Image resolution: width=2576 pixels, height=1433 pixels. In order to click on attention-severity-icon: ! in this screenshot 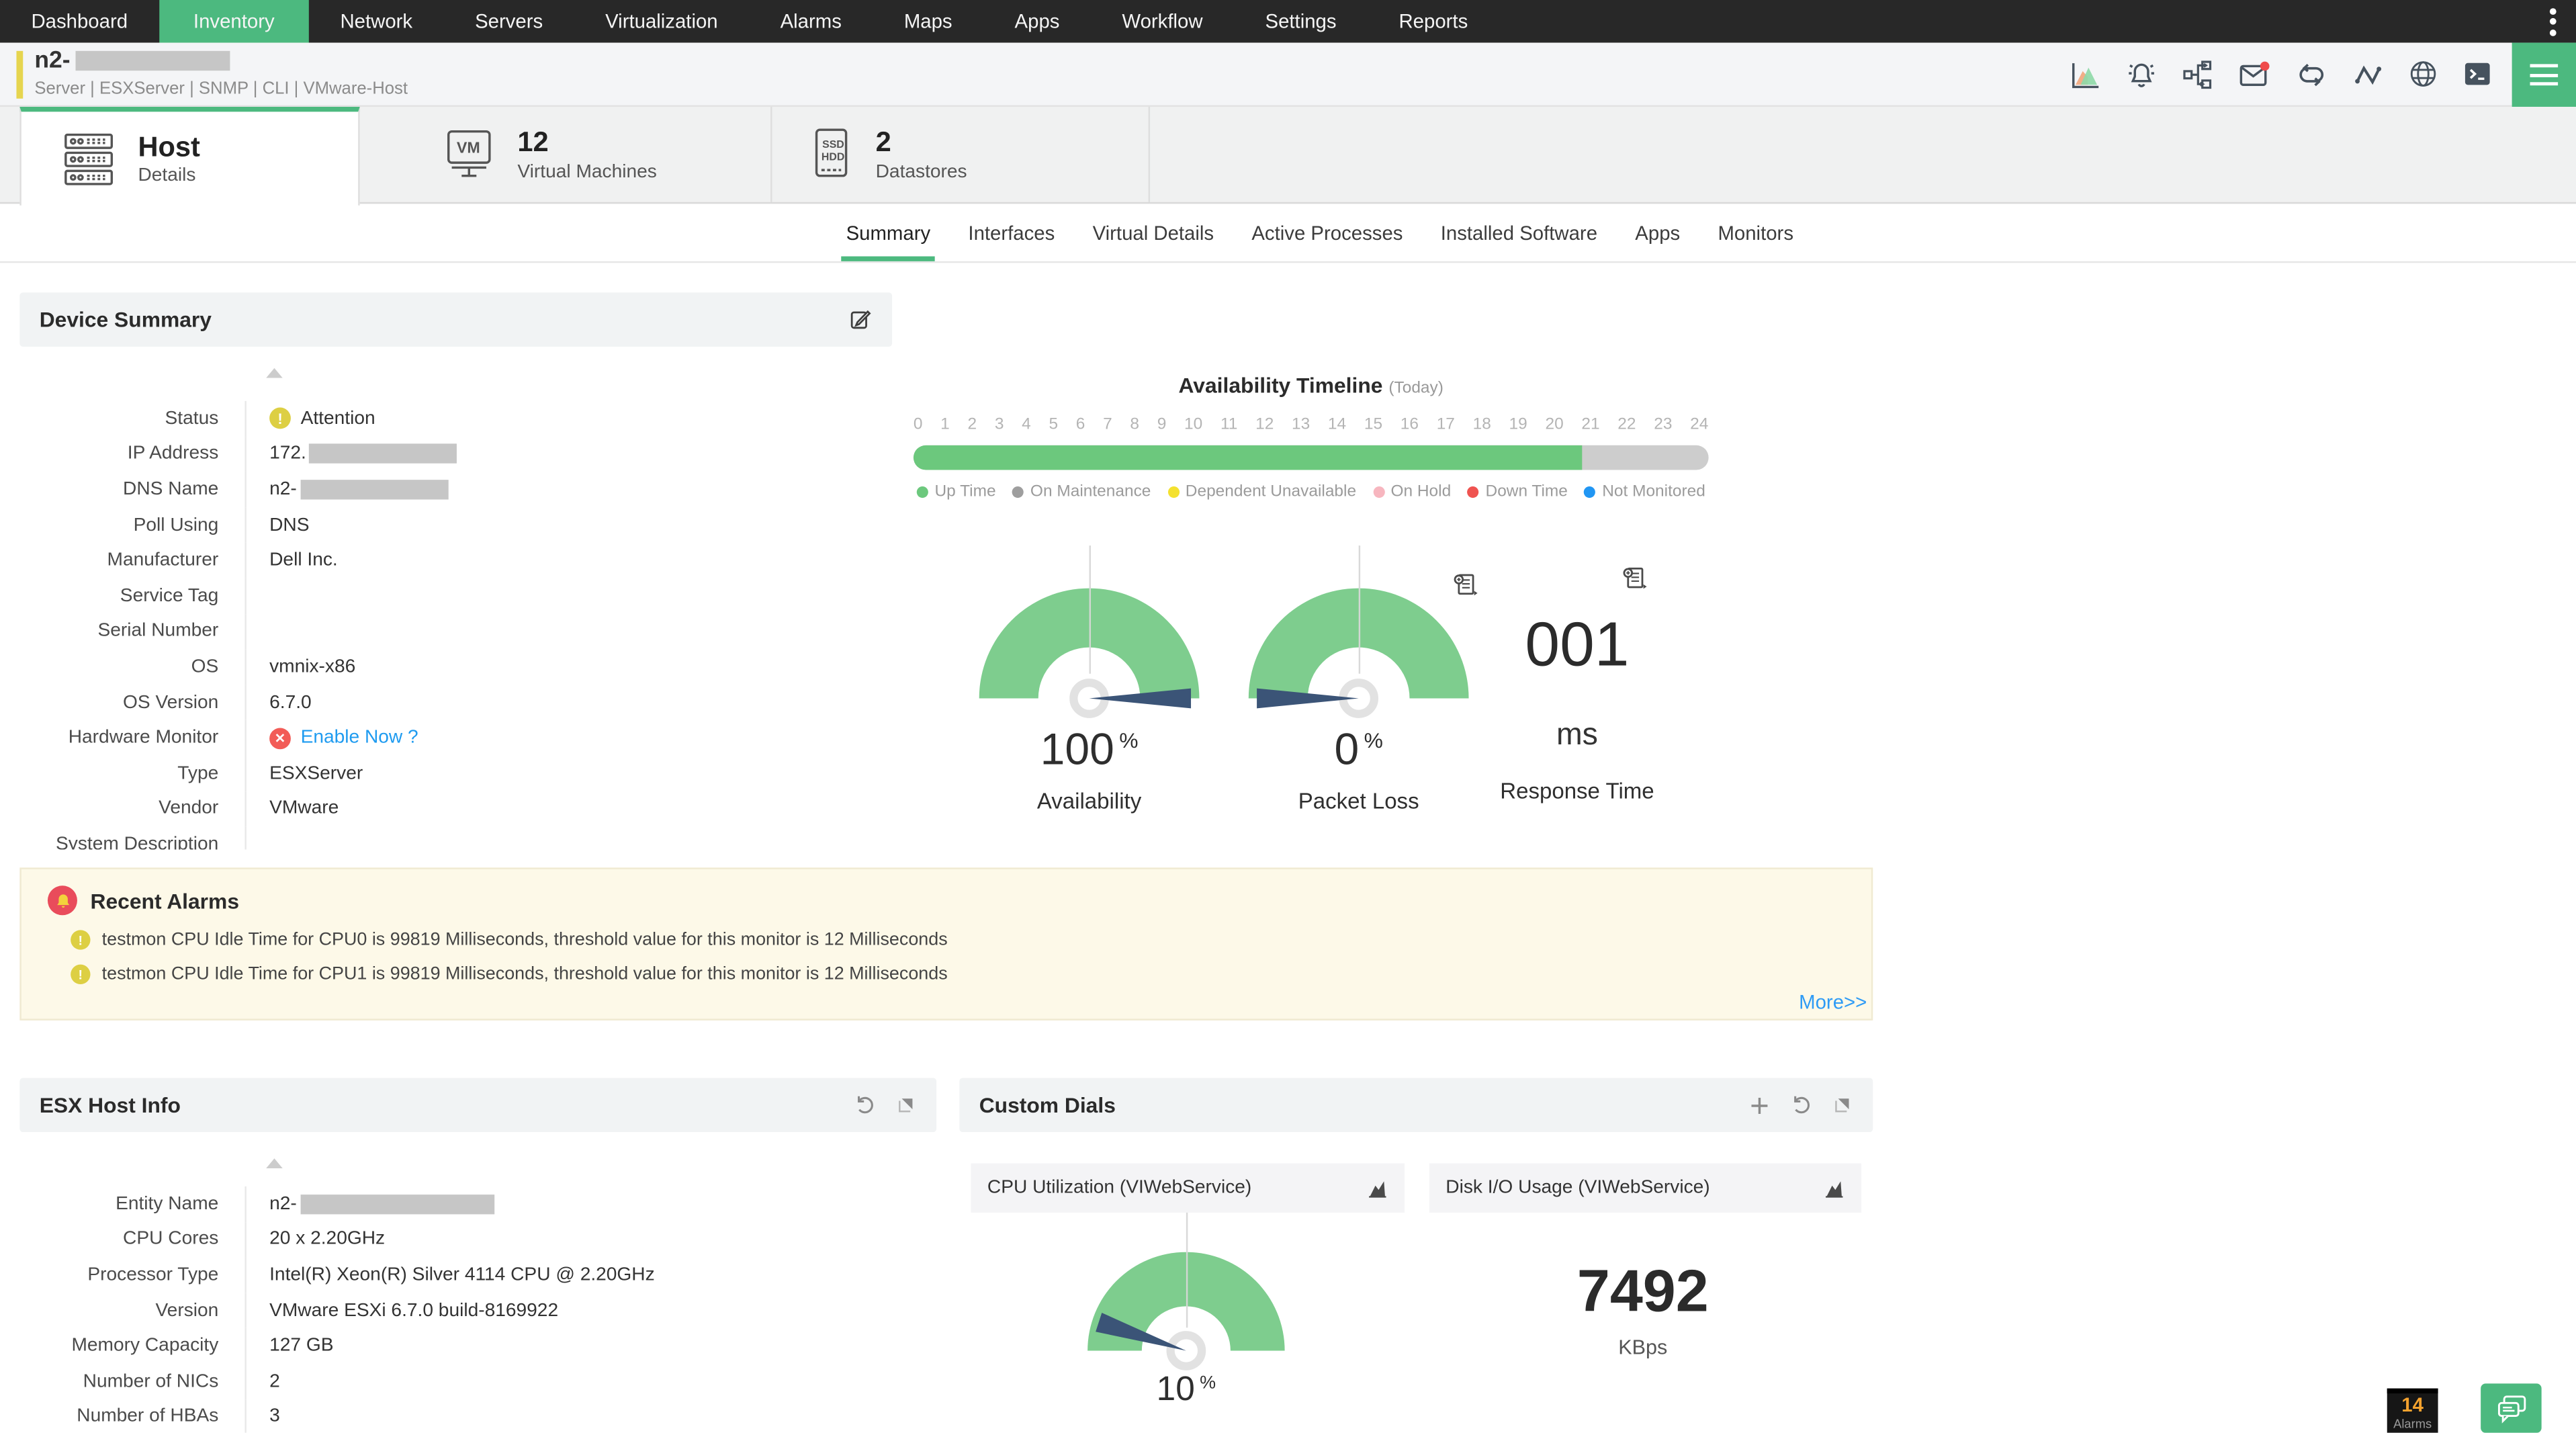, I will do `click(81, 940)`.